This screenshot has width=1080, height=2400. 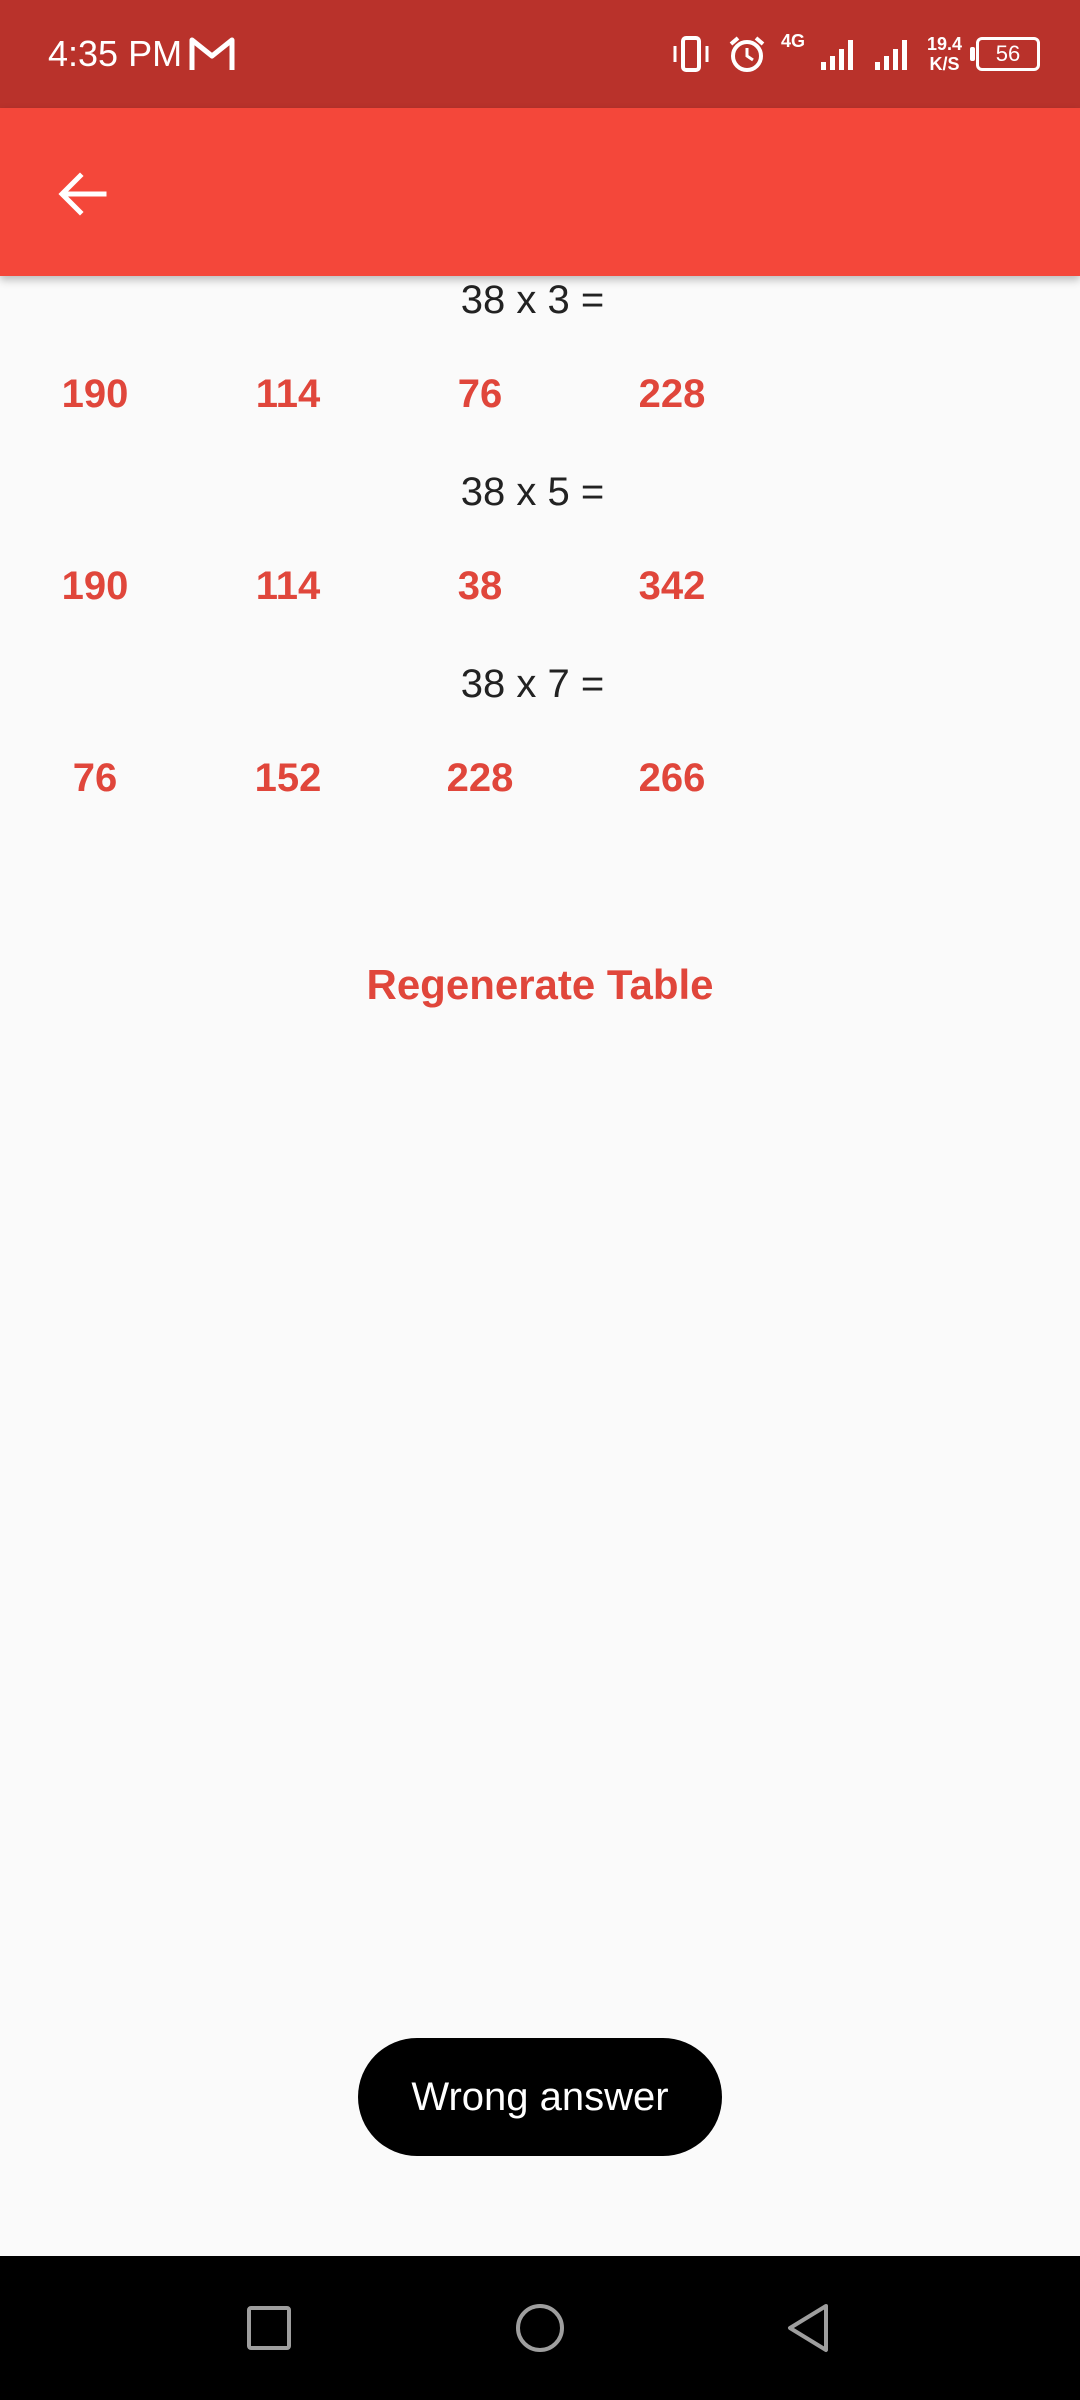 What do you see at coordinates (890, 55) in the screenshot?
I see `signal-icon-sim2` at bounding box center [890, 55].